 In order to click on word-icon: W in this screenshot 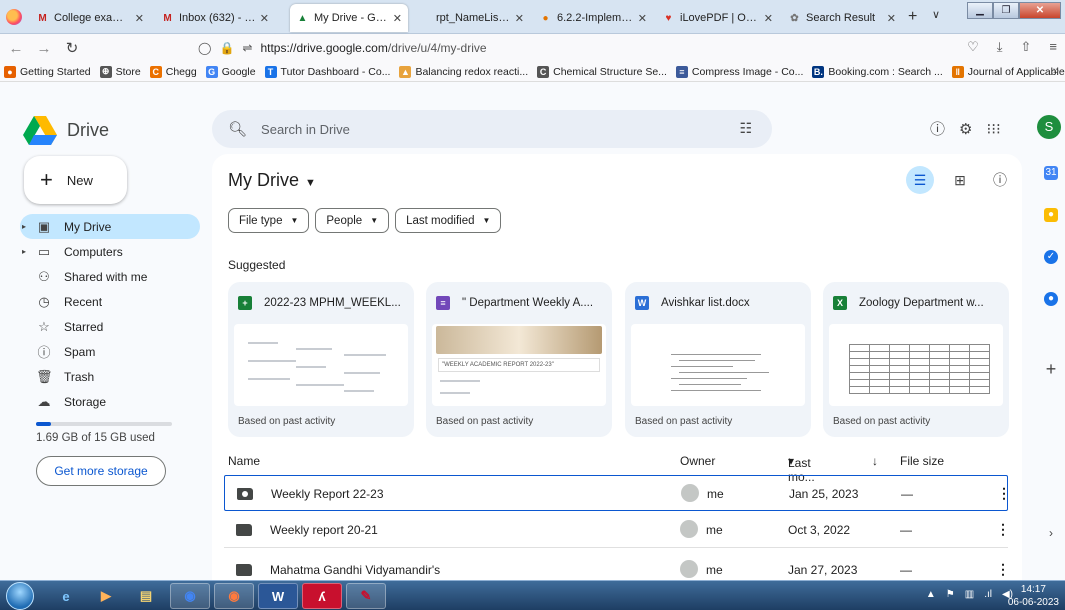, I will do `click(278, 596)`.